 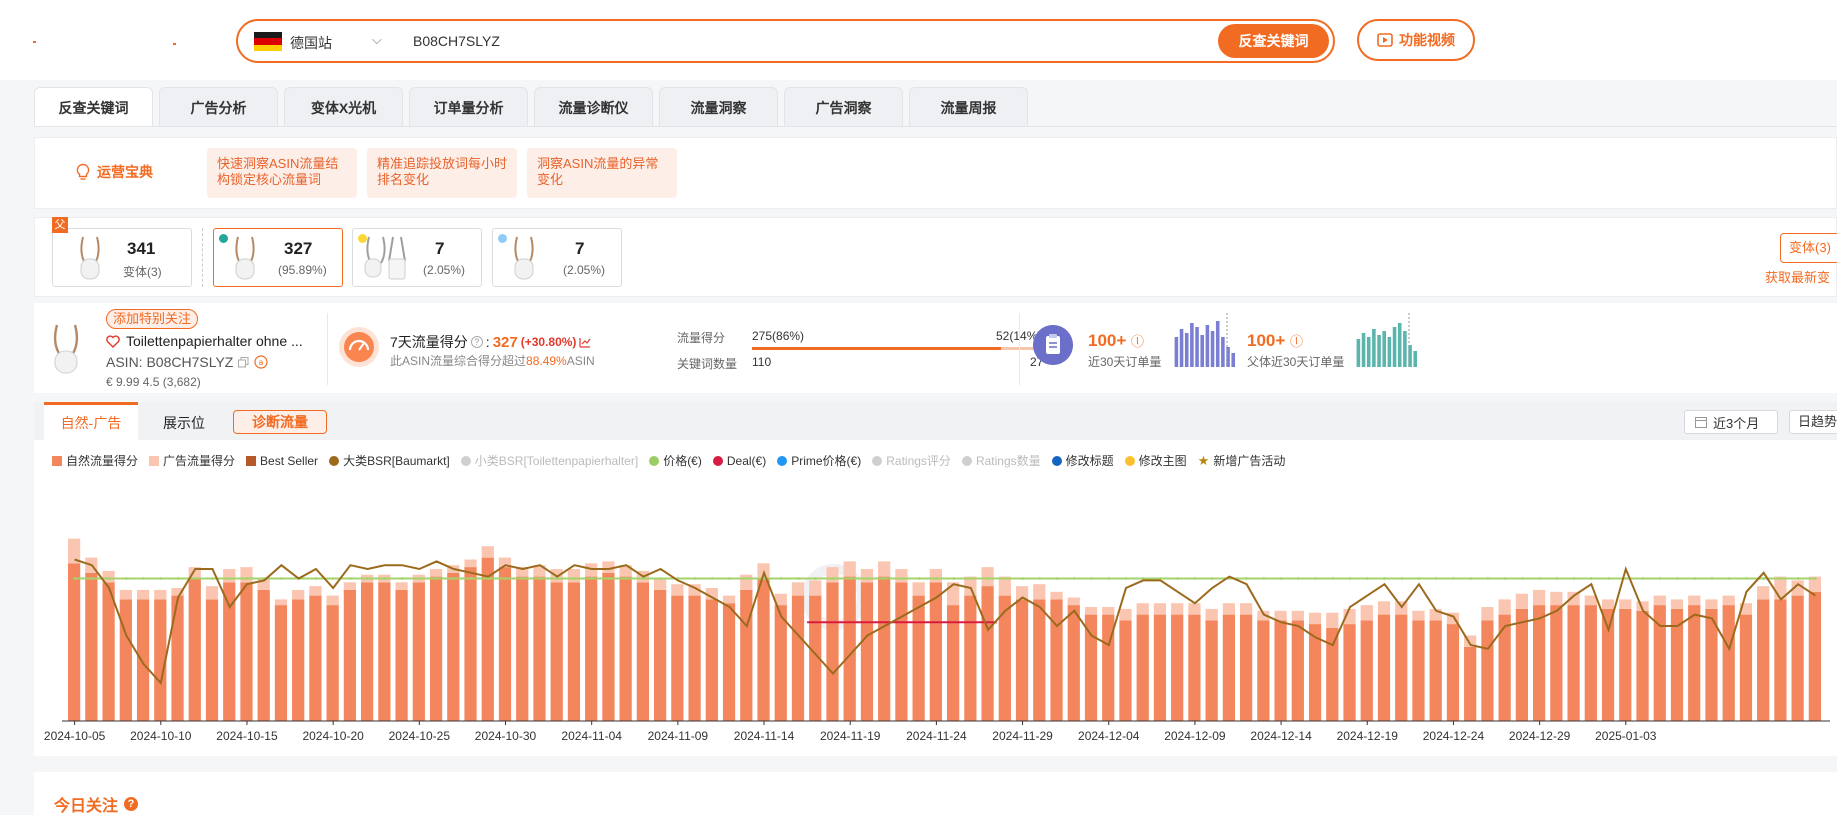 What do you see at coordinates (468, 107) in the screenshot?
I see `tab-3: 订单量分析` at bounding box center [468, 107].